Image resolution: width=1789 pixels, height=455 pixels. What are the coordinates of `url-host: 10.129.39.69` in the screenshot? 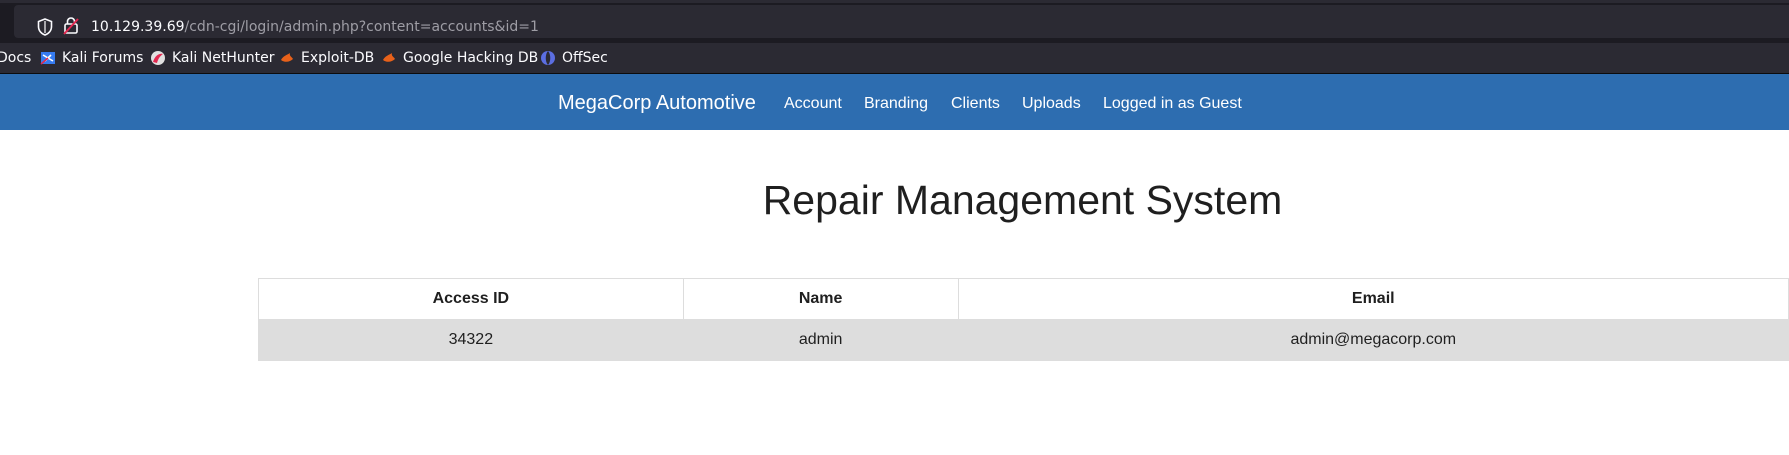 It's located at (138, 27).